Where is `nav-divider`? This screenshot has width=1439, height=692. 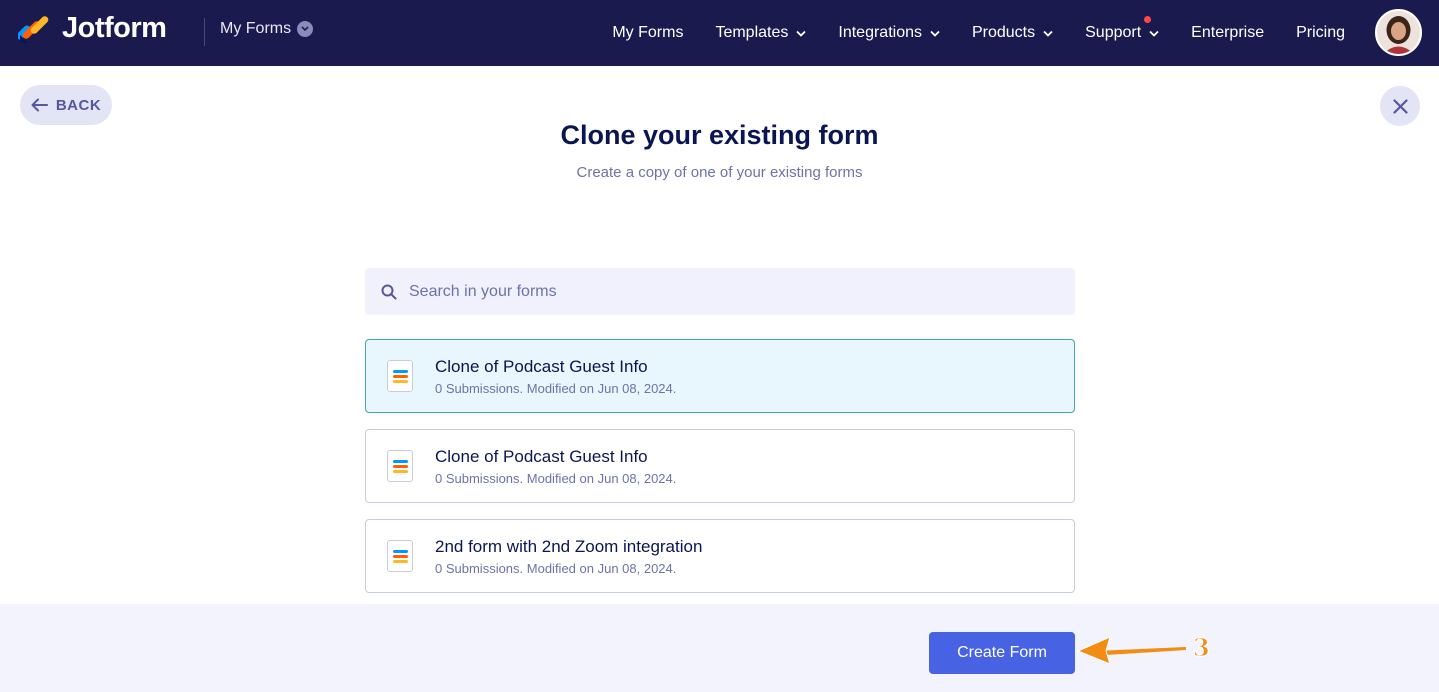 nav-divider is located at coordinates (204, 32).